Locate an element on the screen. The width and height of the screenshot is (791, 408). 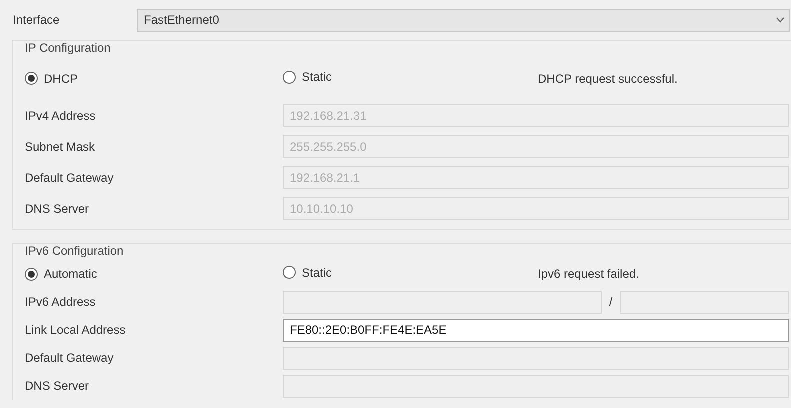
chevron-down-icon is located at coordinates (780, 20).